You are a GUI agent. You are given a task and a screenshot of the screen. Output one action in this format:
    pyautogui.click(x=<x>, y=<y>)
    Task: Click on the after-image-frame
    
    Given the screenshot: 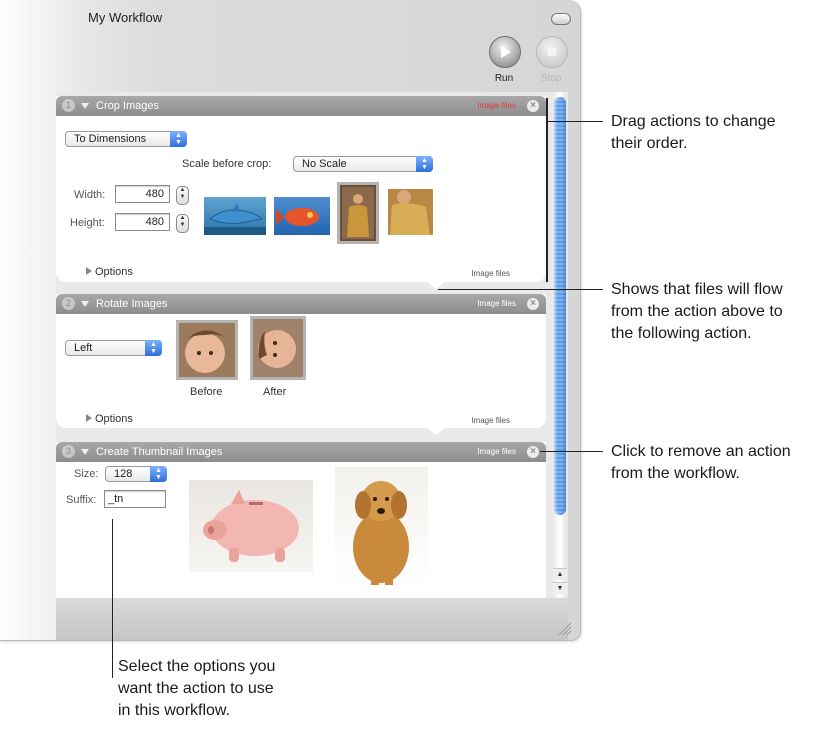 What is the action you would take?
    pyautogui.click(x=278, y=348)
    